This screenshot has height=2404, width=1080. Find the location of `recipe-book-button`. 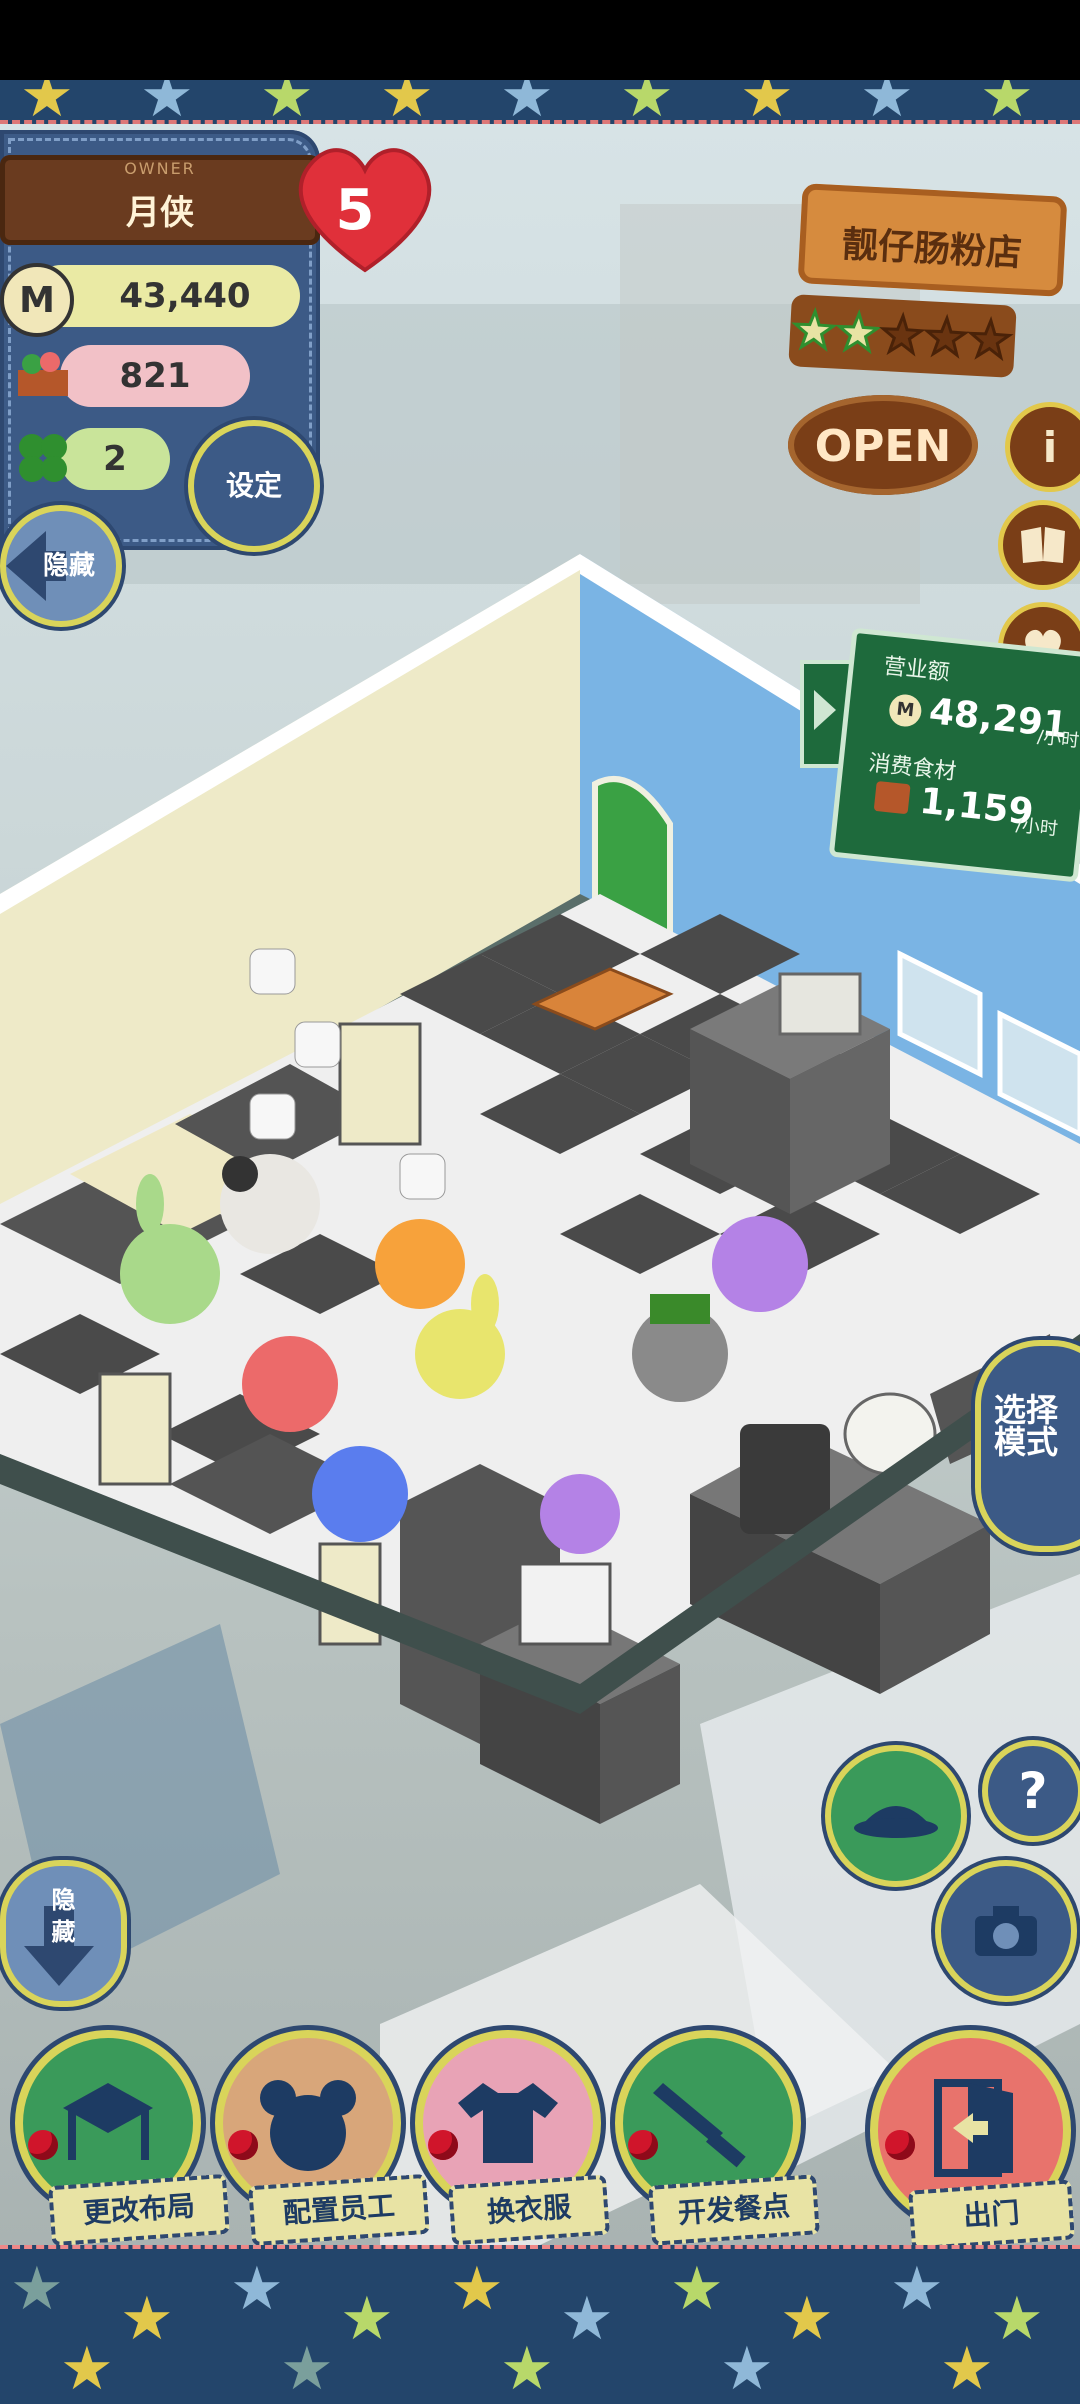

recipe-book-button is located at coordinates (1039, 545).